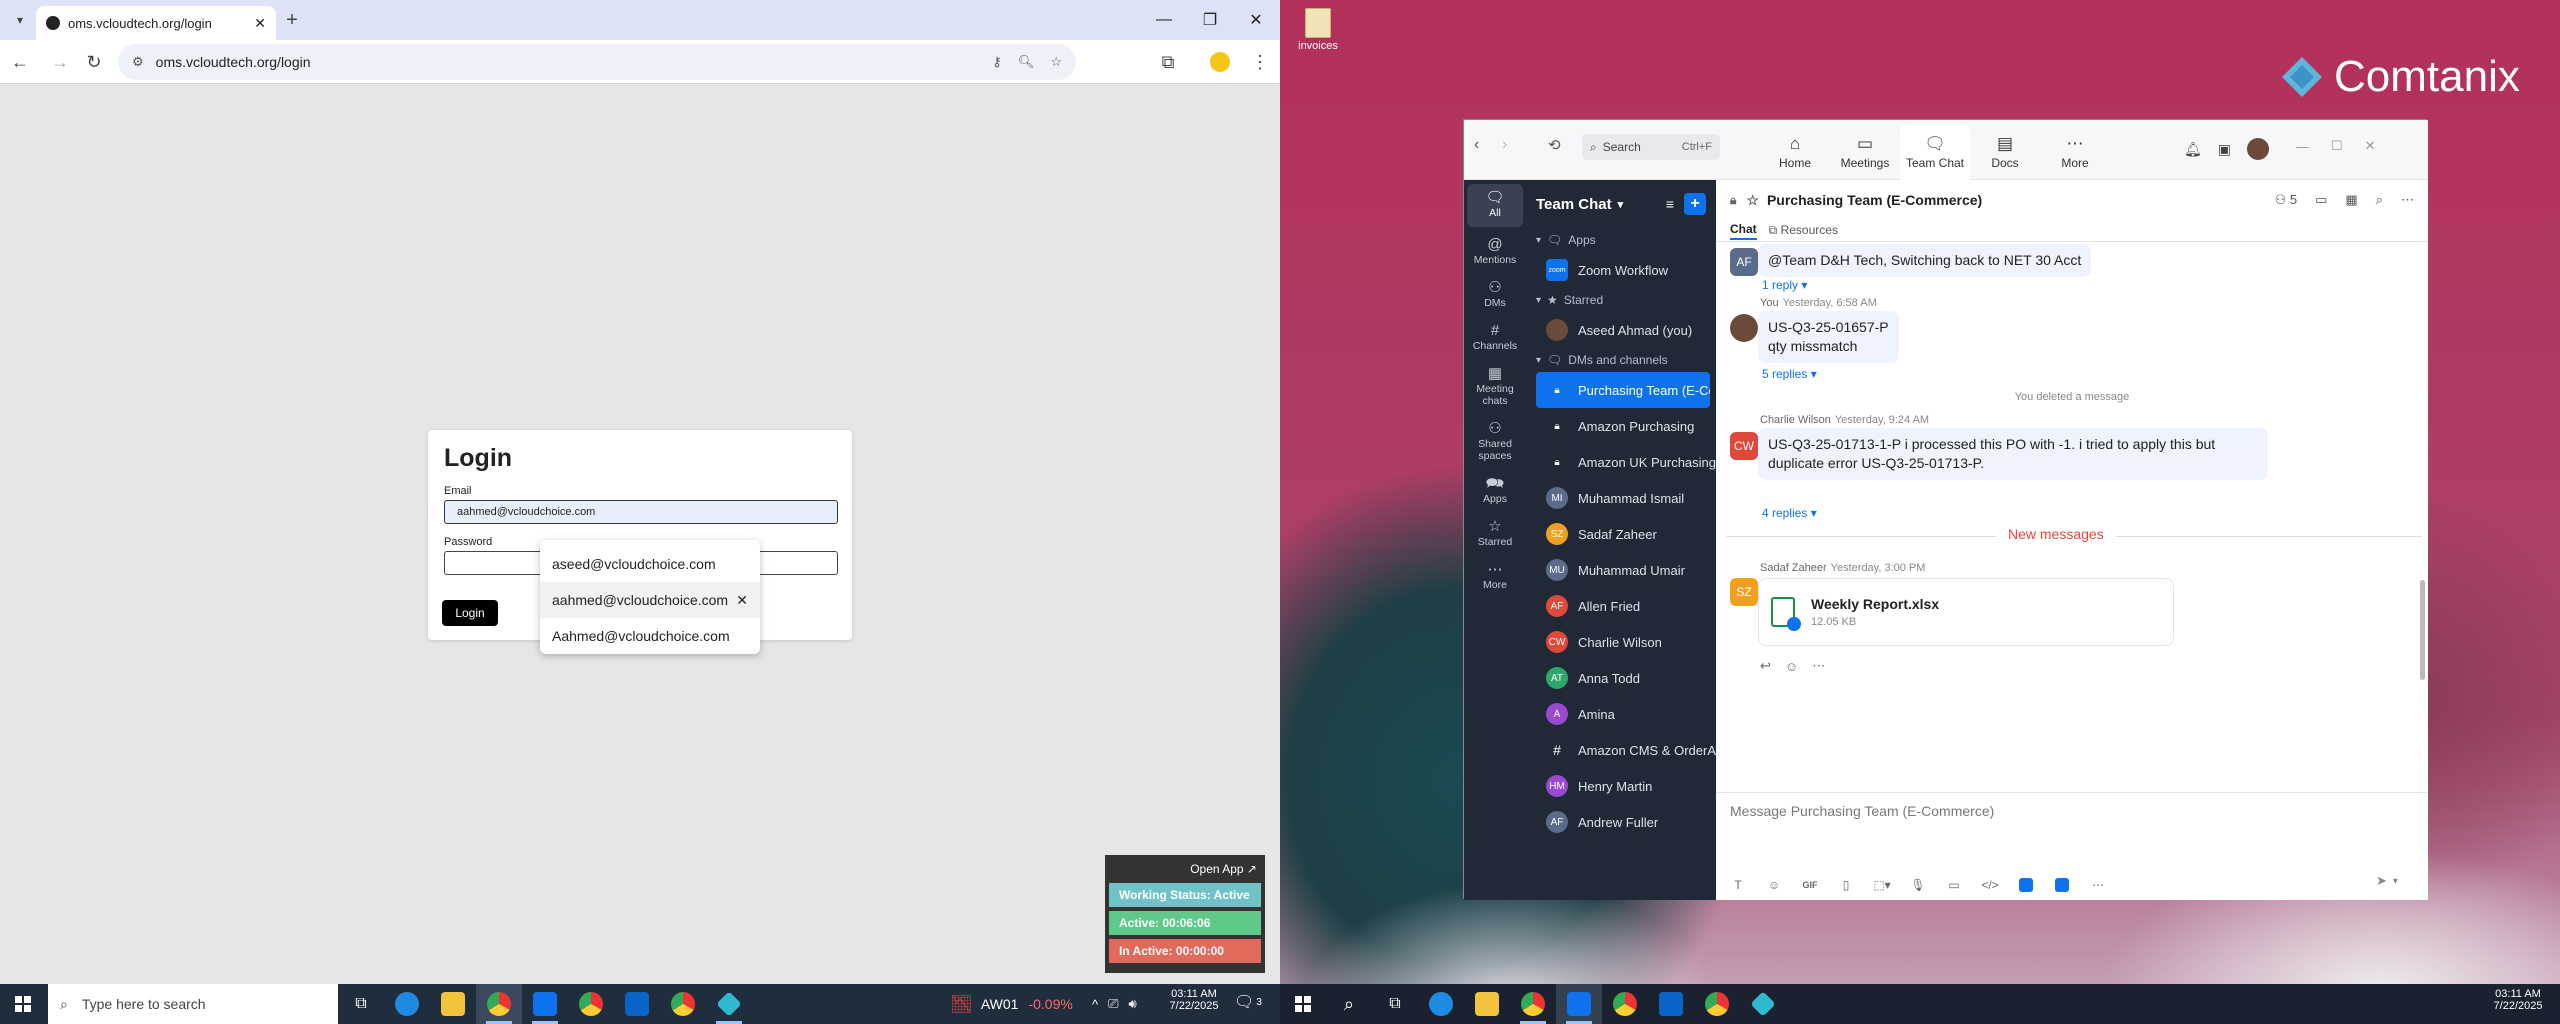 This screenshot has height=1024, width=2560. I want to click on rail-dms: ⚇ DMs, so click(1495, 295).